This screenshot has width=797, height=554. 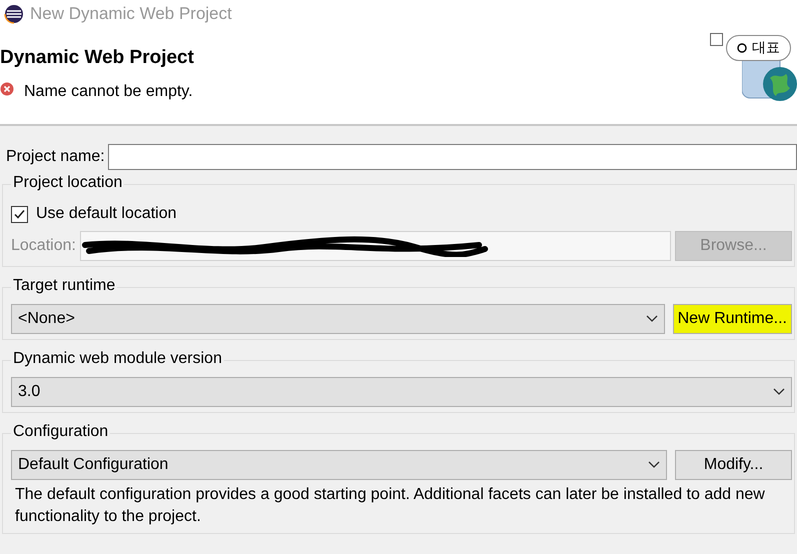 I want to click on page-title: Dynamic Web Project, so click(x=97, y=58).